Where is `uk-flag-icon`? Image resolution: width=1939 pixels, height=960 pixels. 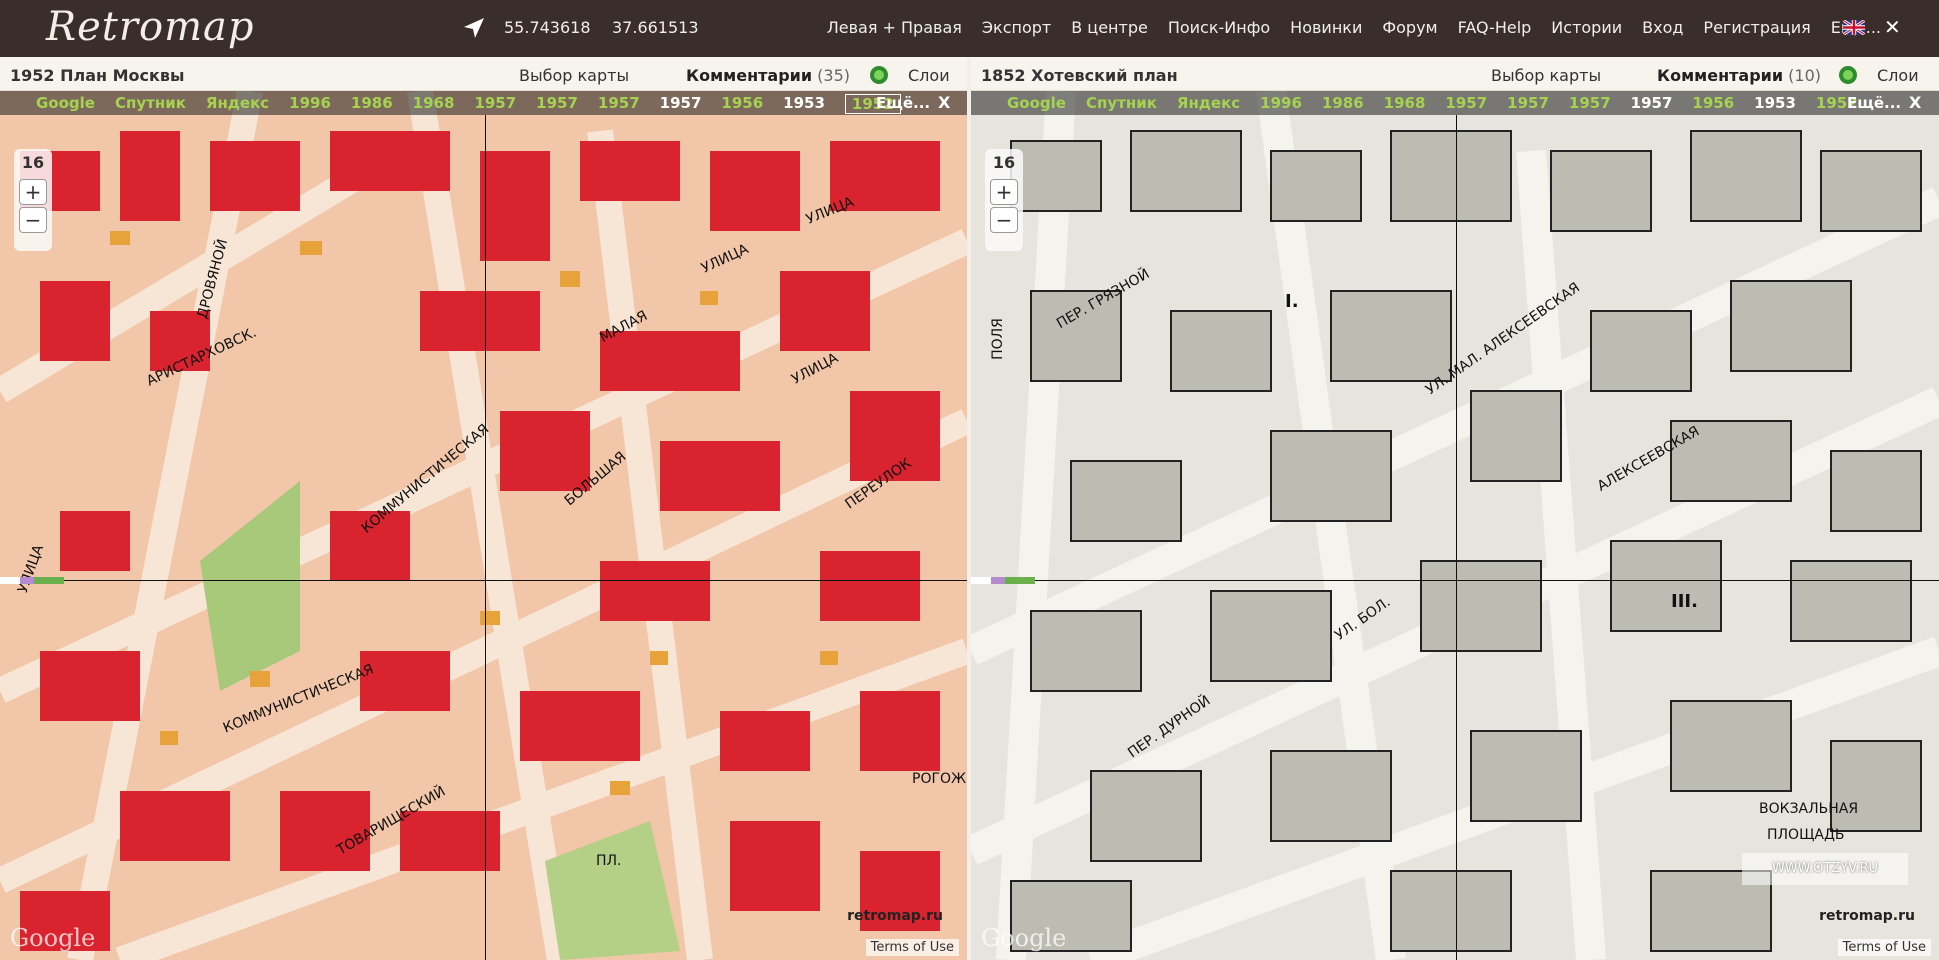
uk-flag-icon is located at coordinates (1854, 27).